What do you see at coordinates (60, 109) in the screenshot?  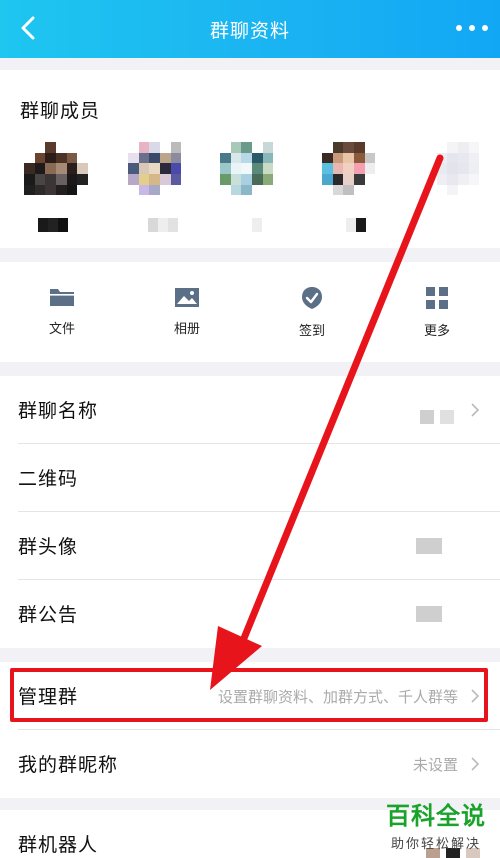 I see `members-label: 群聊成员` at bounding box center [60, 109].